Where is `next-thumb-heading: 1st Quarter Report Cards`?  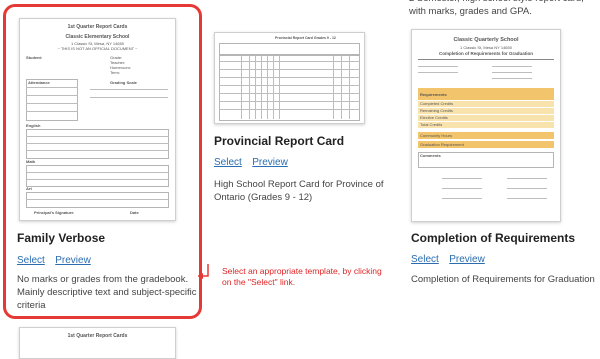 next-thumb-heading: 1st Quarter Report Cards is located at coordinates (97, 336).